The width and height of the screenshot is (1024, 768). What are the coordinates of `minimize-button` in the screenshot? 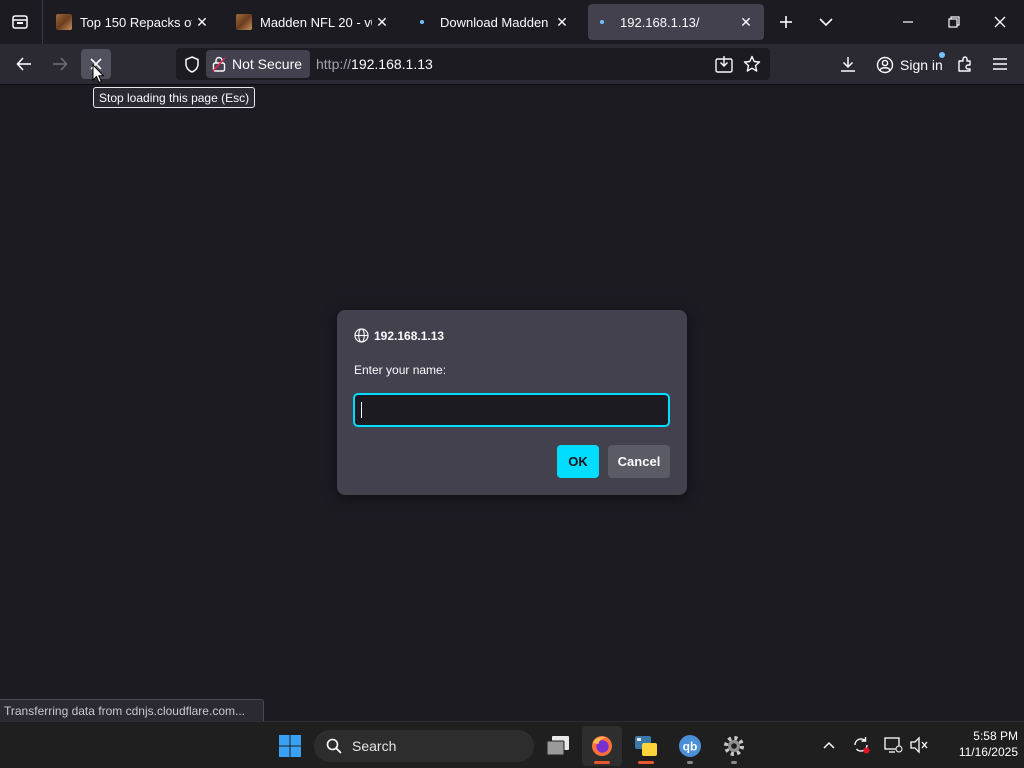 It's located at (908, 22).